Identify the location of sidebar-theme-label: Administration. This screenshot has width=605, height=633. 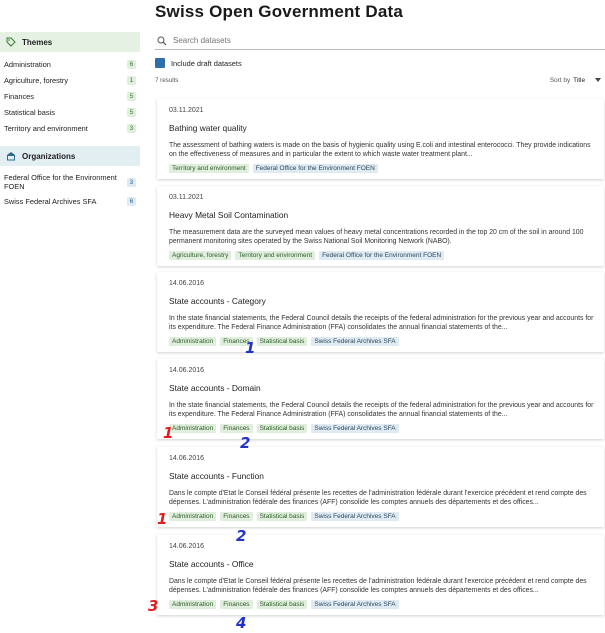
(27, 64).